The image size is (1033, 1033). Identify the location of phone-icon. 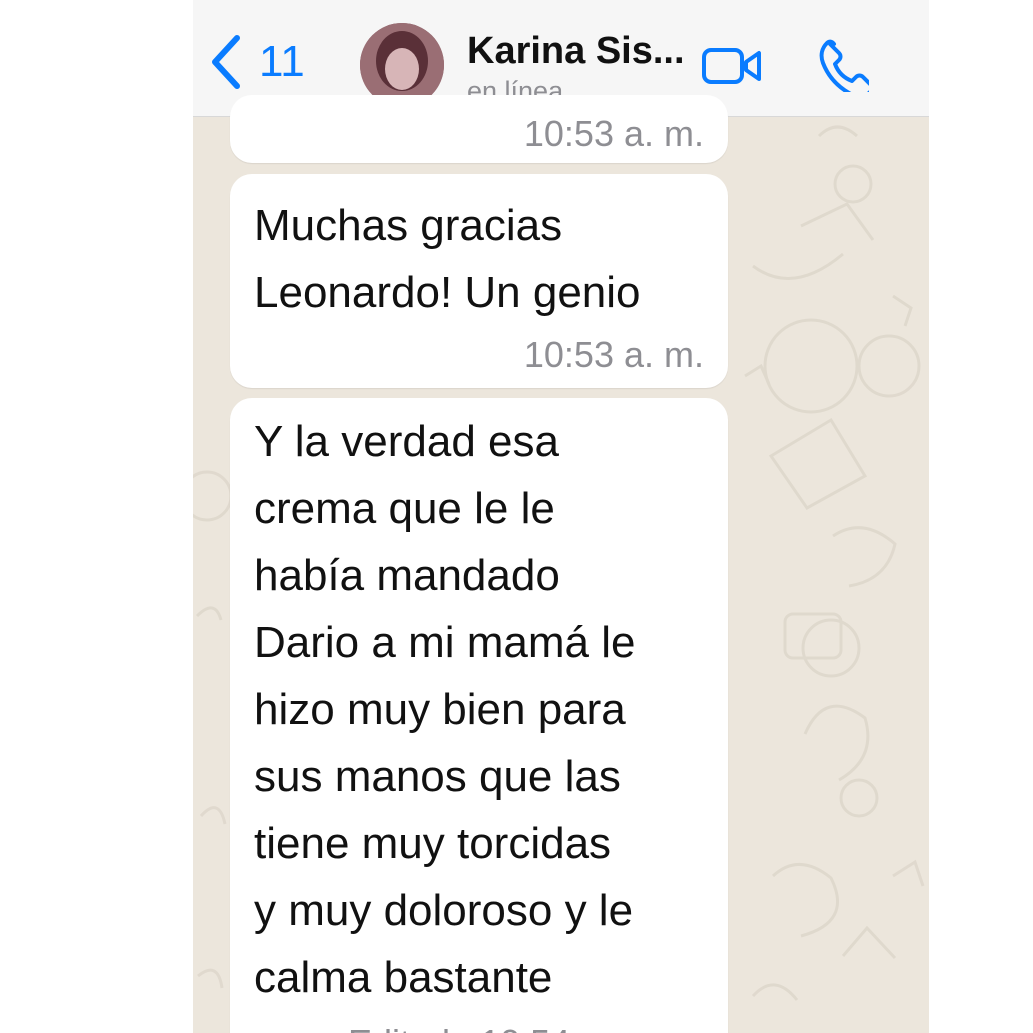
(847, 69).